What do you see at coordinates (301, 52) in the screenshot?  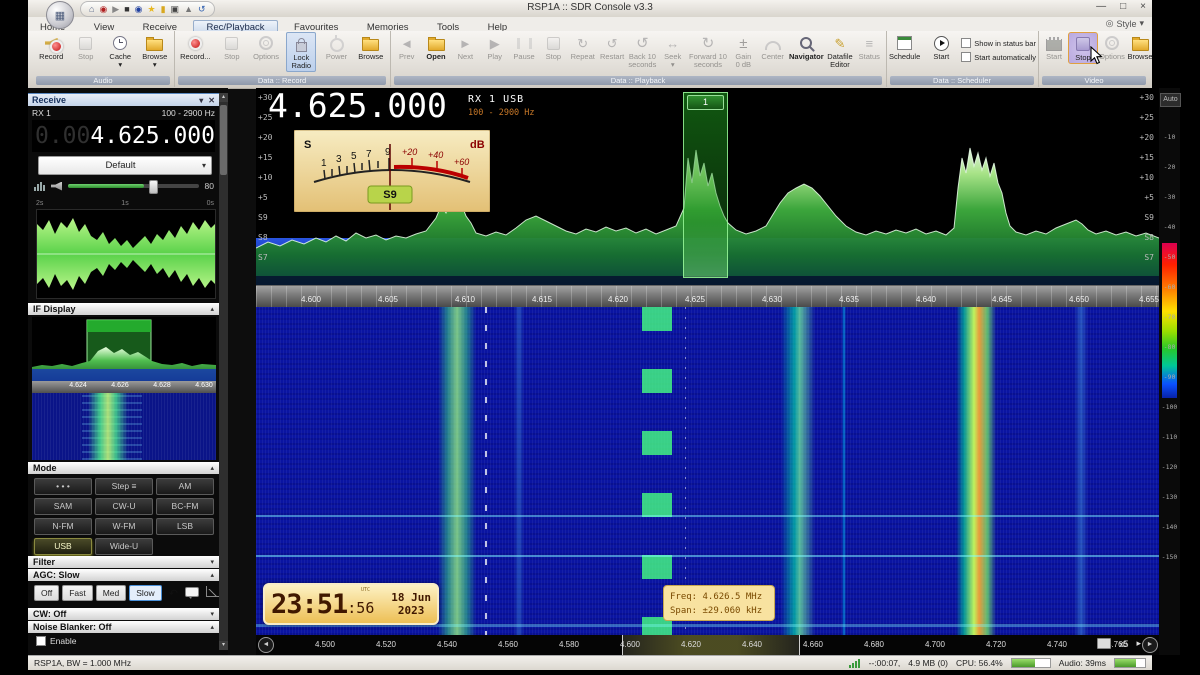 I see `lock-radio-button: Lock Radio` at bounding box center [301, 52].